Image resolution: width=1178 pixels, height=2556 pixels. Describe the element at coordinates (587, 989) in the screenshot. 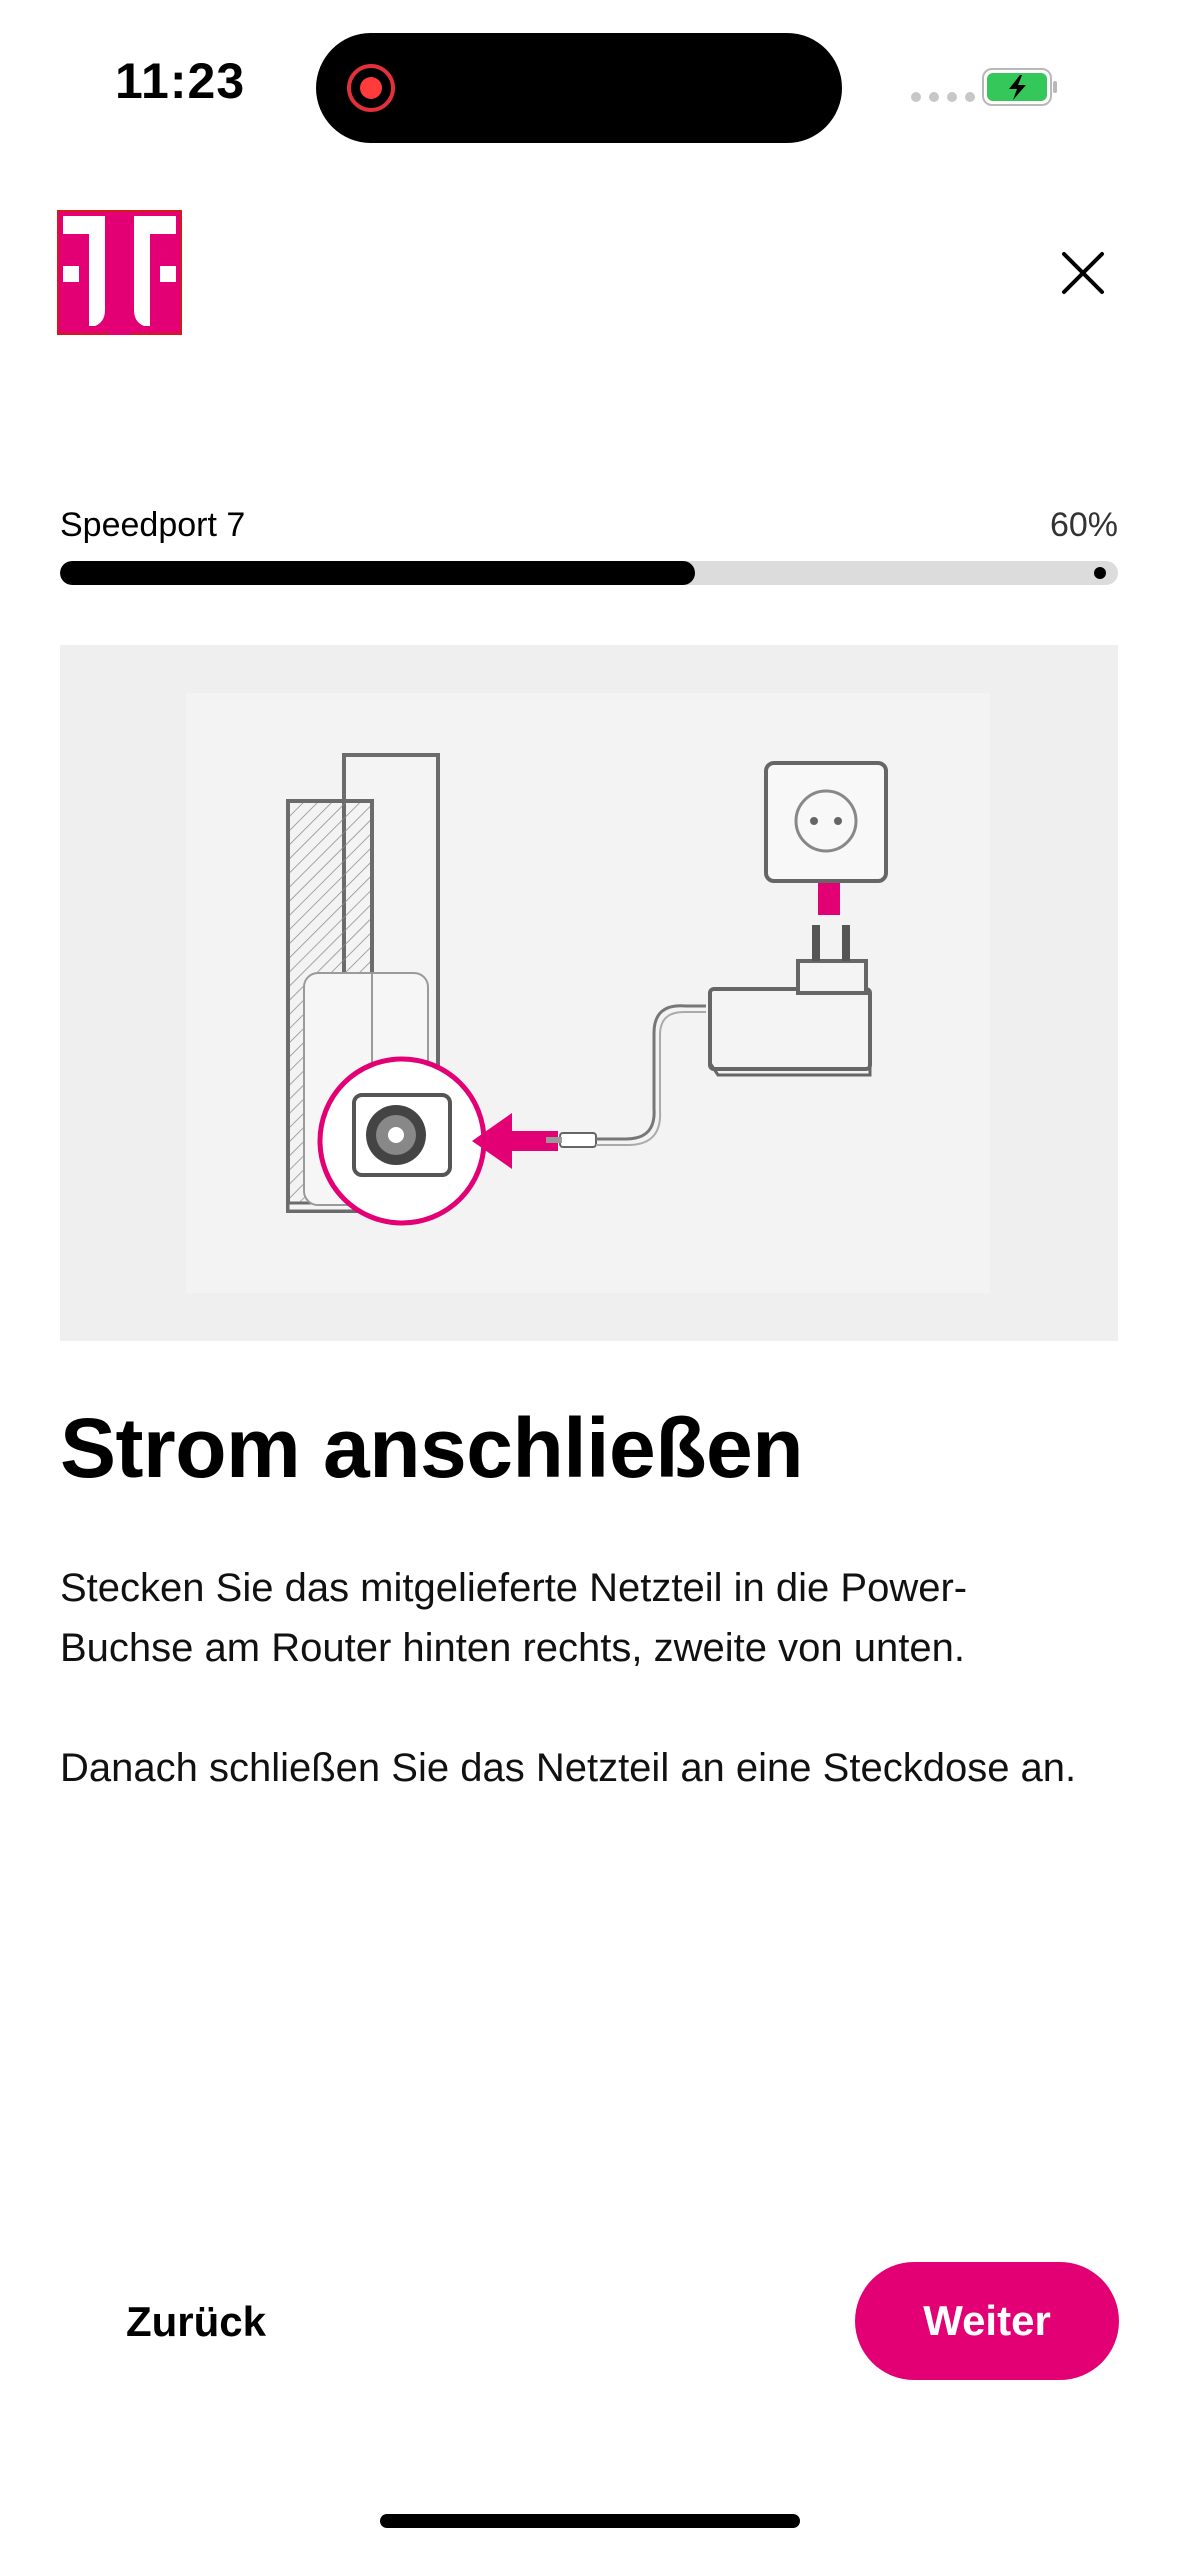

I see `router-power-connection-illustration` at that location.